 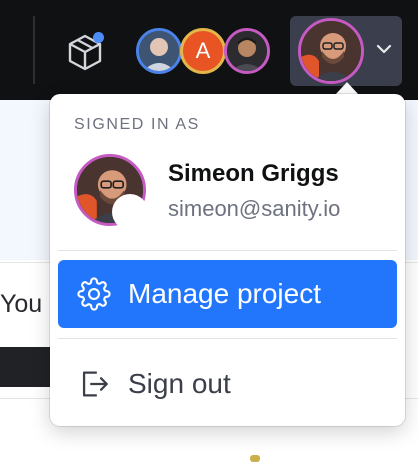 I want to click on page-partial-heading: You, so click(x=21, y=304).